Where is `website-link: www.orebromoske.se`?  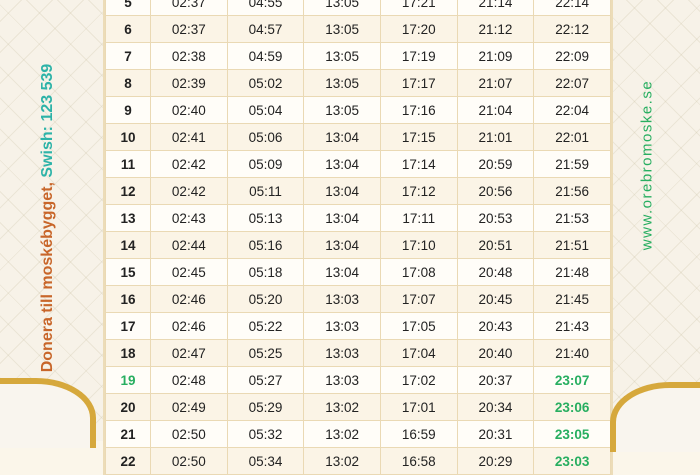
website-link: www.orebromoske.se is located at coordinates (647, 165).